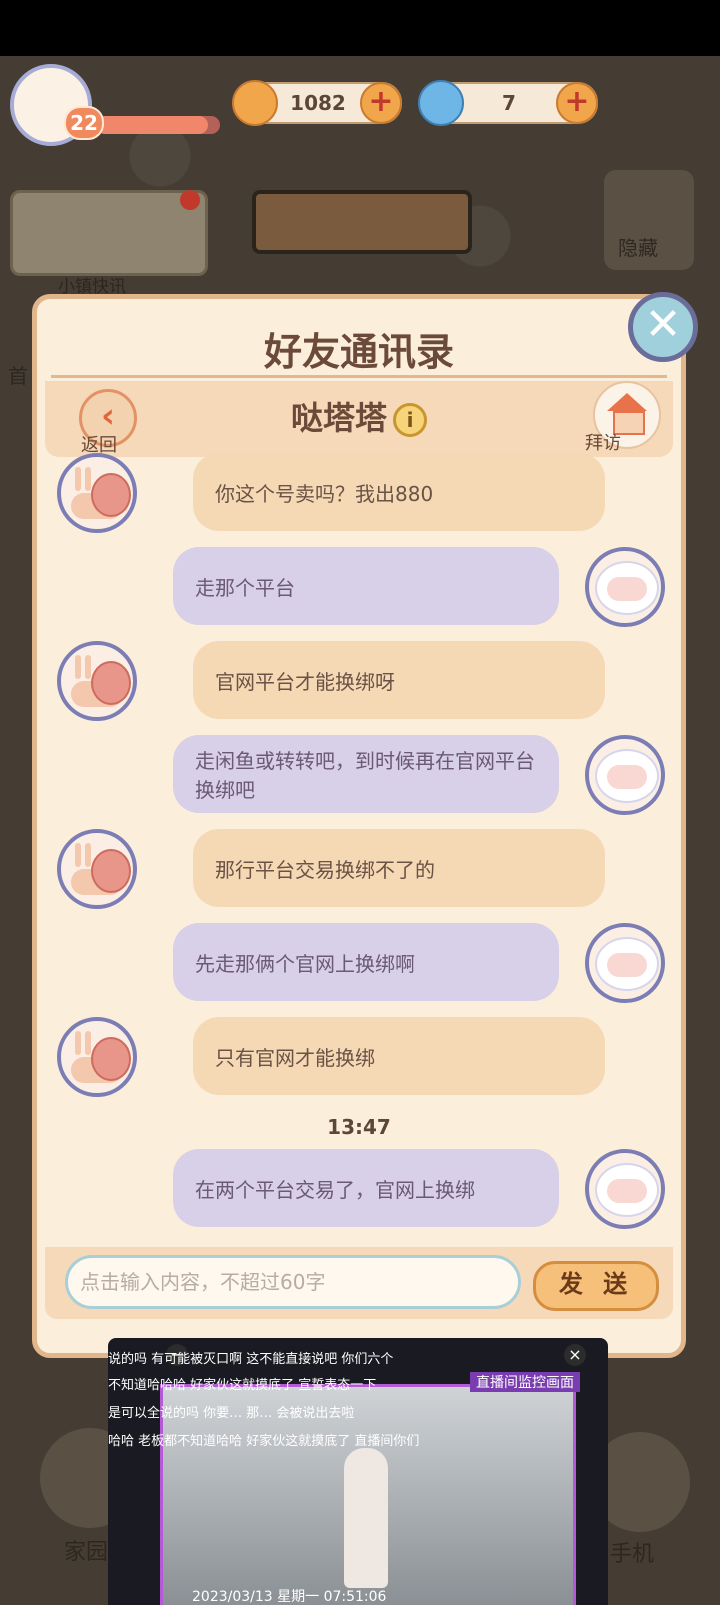  Describe the element at coordinates (366, 1518) in the screenshot. I see `video-person` at that location.